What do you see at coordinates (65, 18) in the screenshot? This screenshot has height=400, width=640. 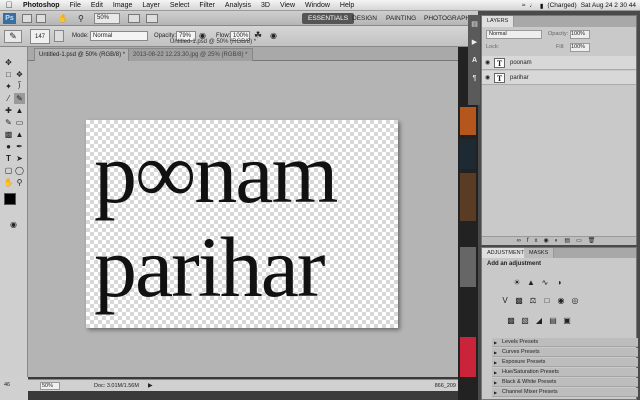 I see `hand-tool-icon: ✋` at bounding box center [65, 18].